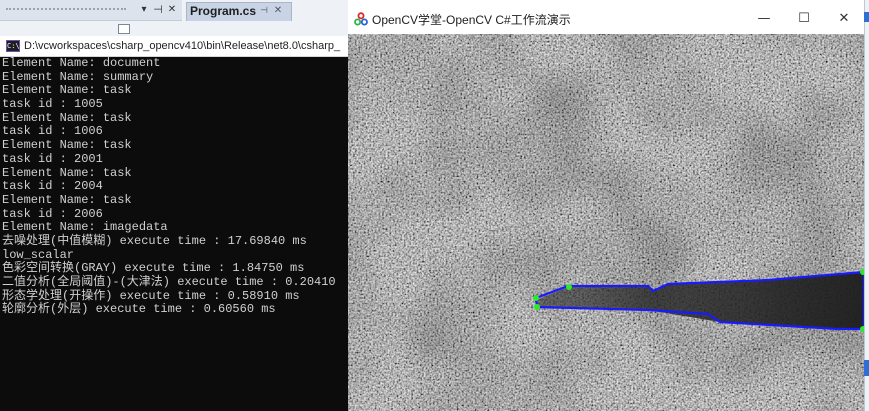 This screenshot has width=869, height=411. What do you see at coordinates (471, 20) in the screenshot?
I see `opencv-window-title: OpenCV学堂-OpenCV C#工作流演示` at bounding box center [471, 20].